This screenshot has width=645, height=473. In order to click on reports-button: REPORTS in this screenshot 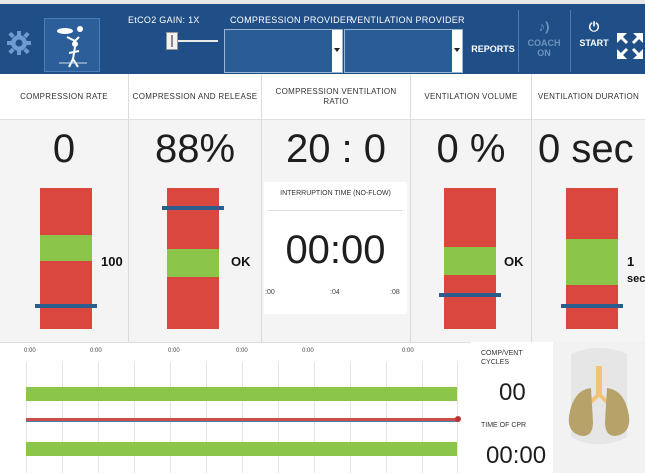, I will do `click(493, 49)`.